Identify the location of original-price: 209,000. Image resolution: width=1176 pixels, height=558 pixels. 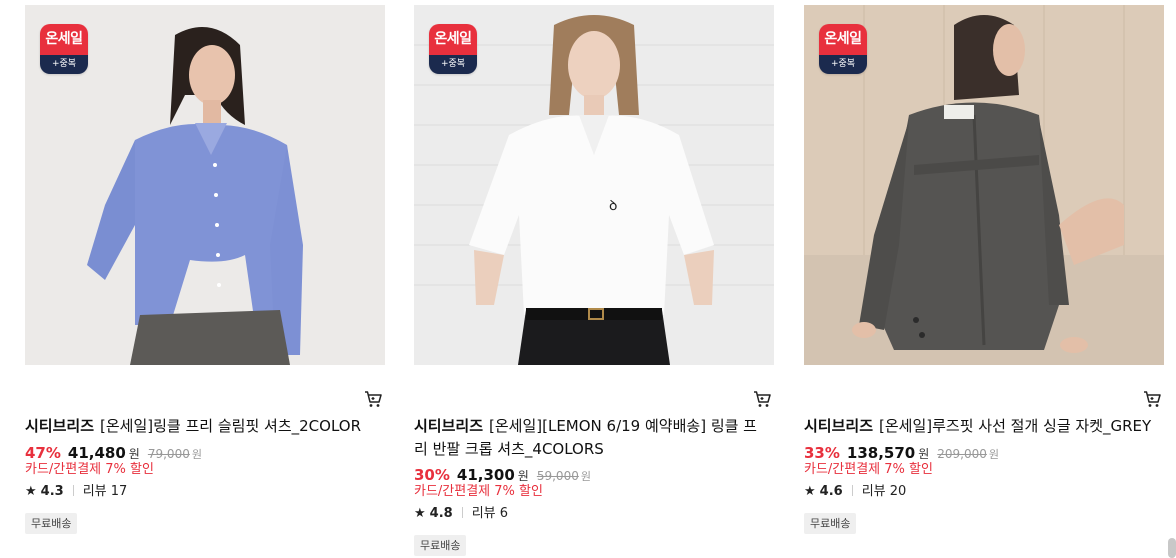
(962, 454).